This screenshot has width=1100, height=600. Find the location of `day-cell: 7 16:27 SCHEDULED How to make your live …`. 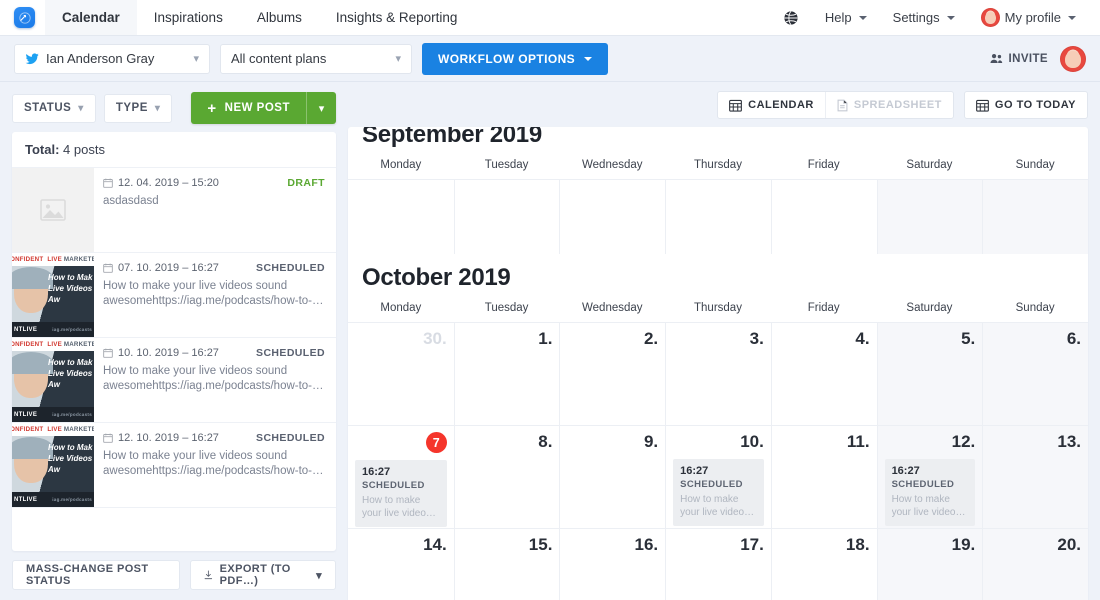

day-cell: 7 16:27 SCHEDULED How to make your live … is located at coordinates (401, 477).